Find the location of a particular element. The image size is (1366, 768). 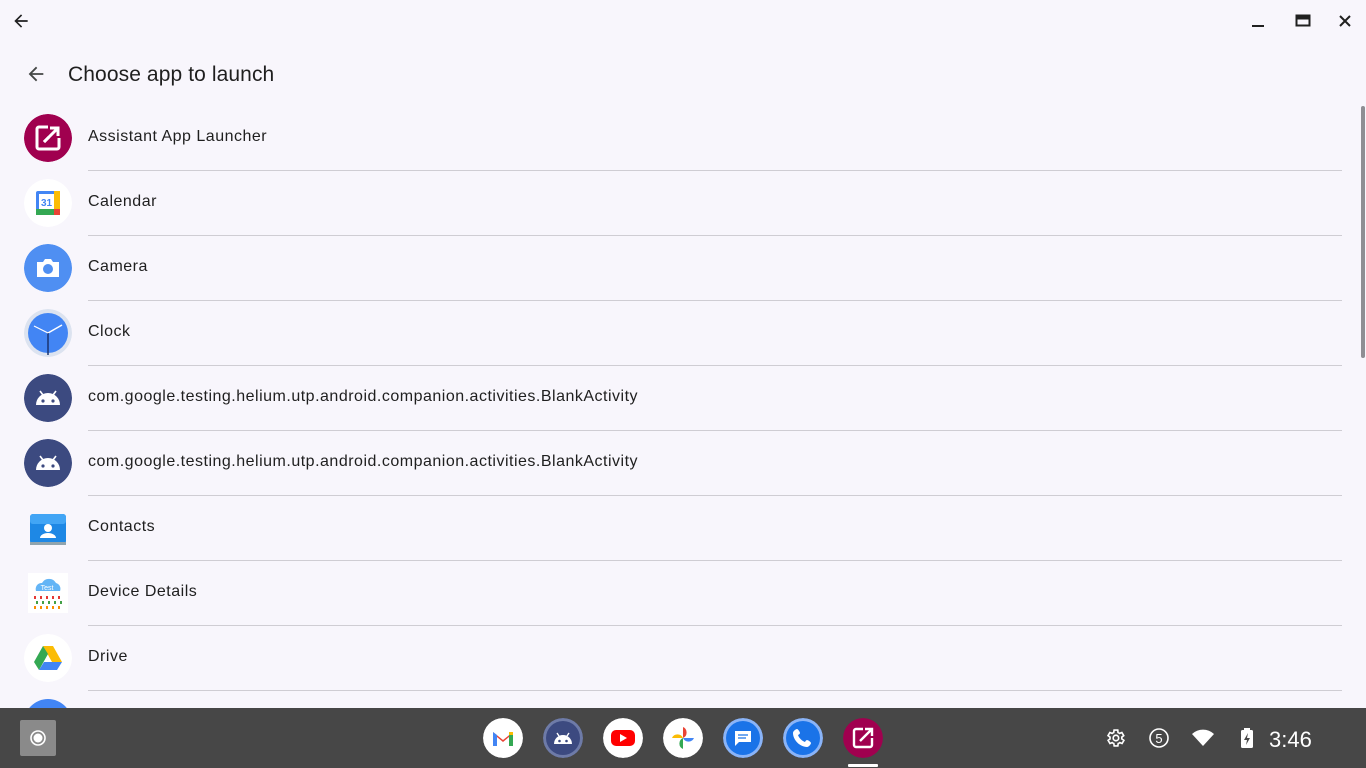

close-button is located at coordinates (1345, 21).